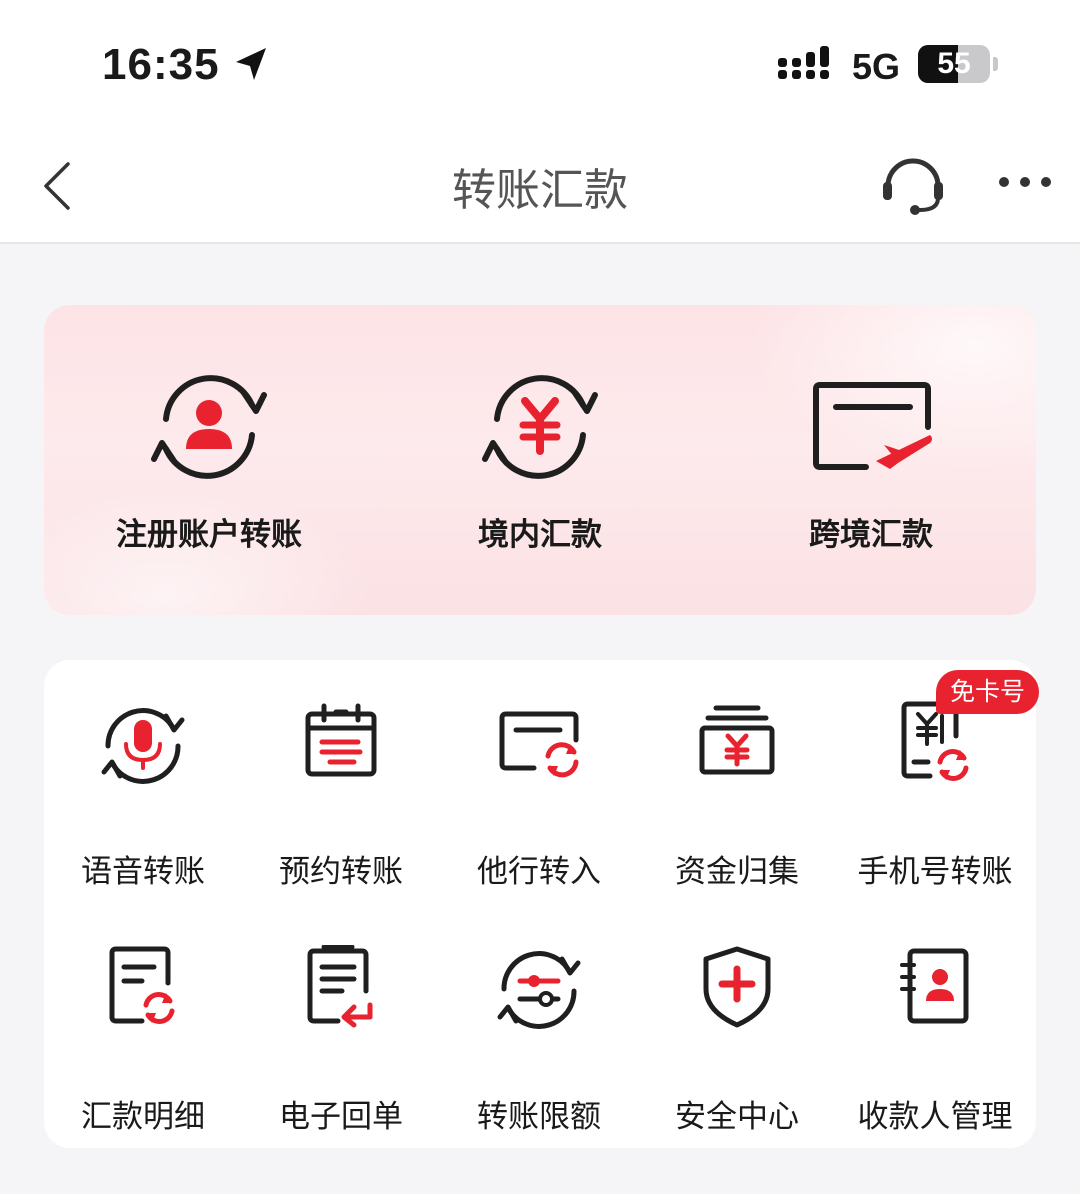  I want to click on nav-bar: 转账汇款, so click(540, 187).